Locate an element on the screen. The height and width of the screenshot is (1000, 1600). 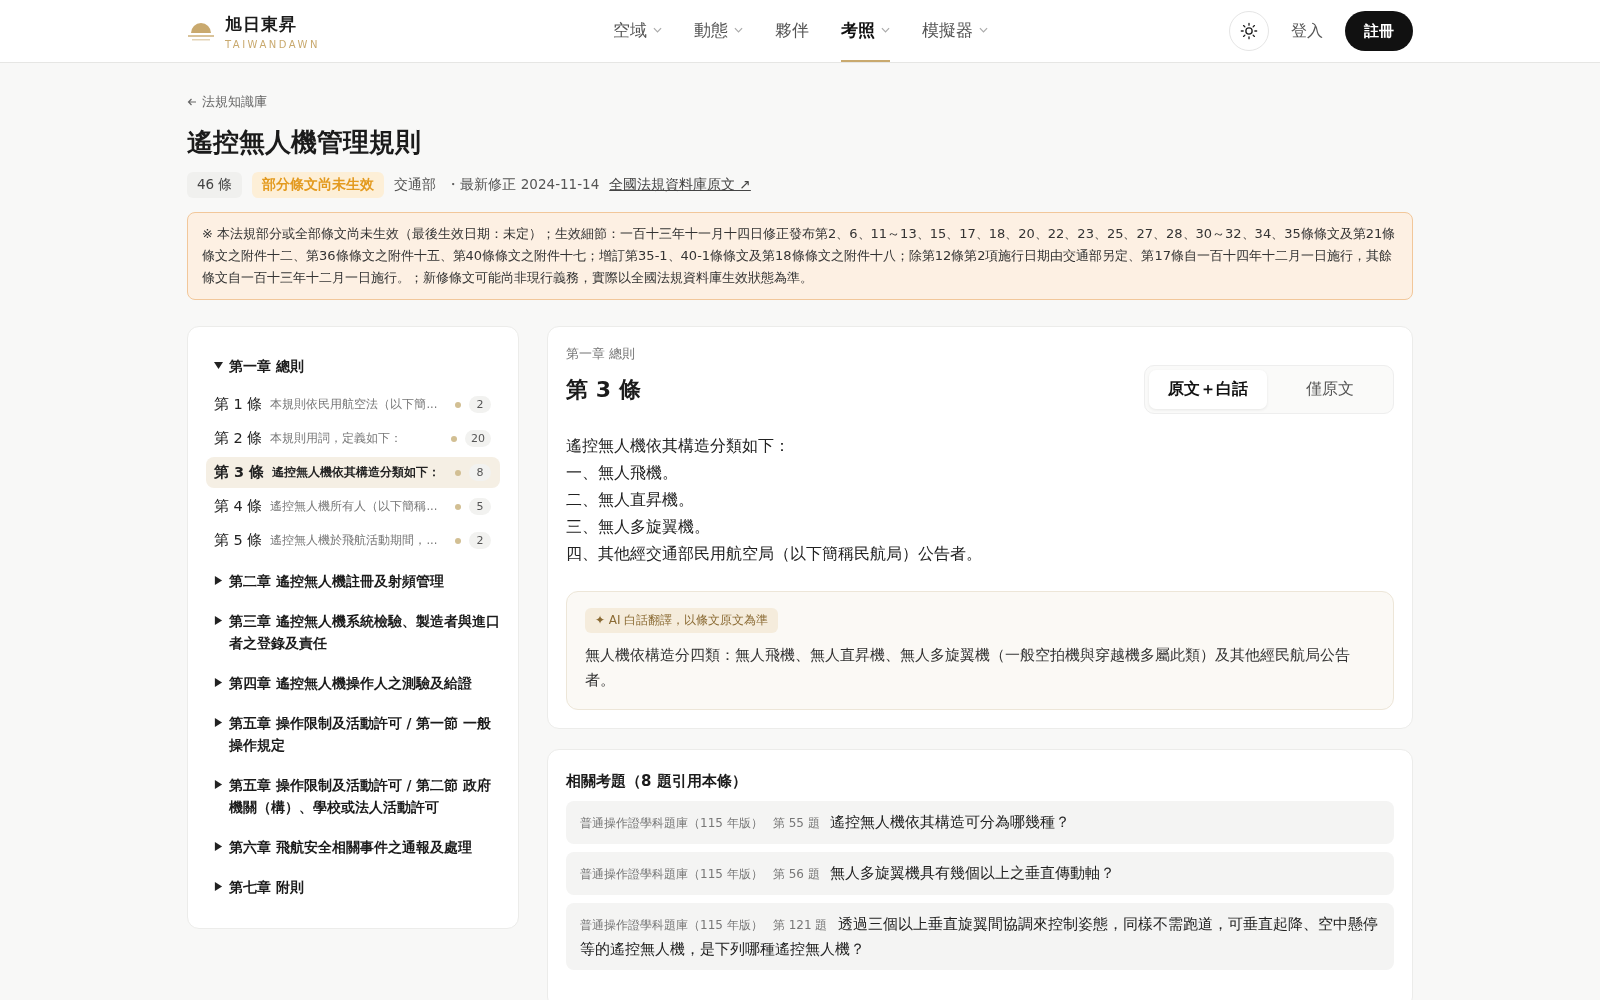
nav-link: 動態 is located at coordinates (718, 31).